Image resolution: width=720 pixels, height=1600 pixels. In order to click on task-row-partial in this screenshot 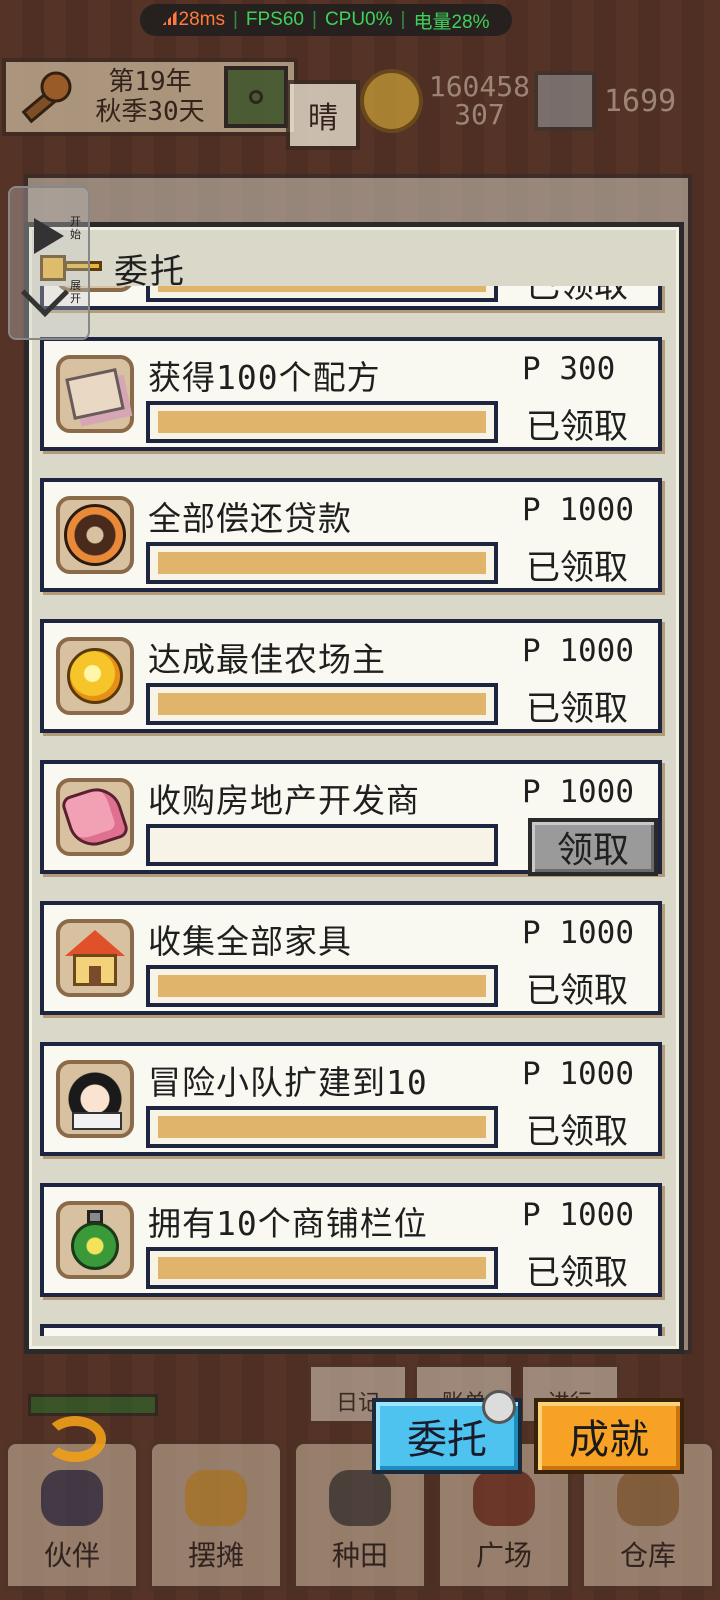, I will do `click(351, 1330)`.